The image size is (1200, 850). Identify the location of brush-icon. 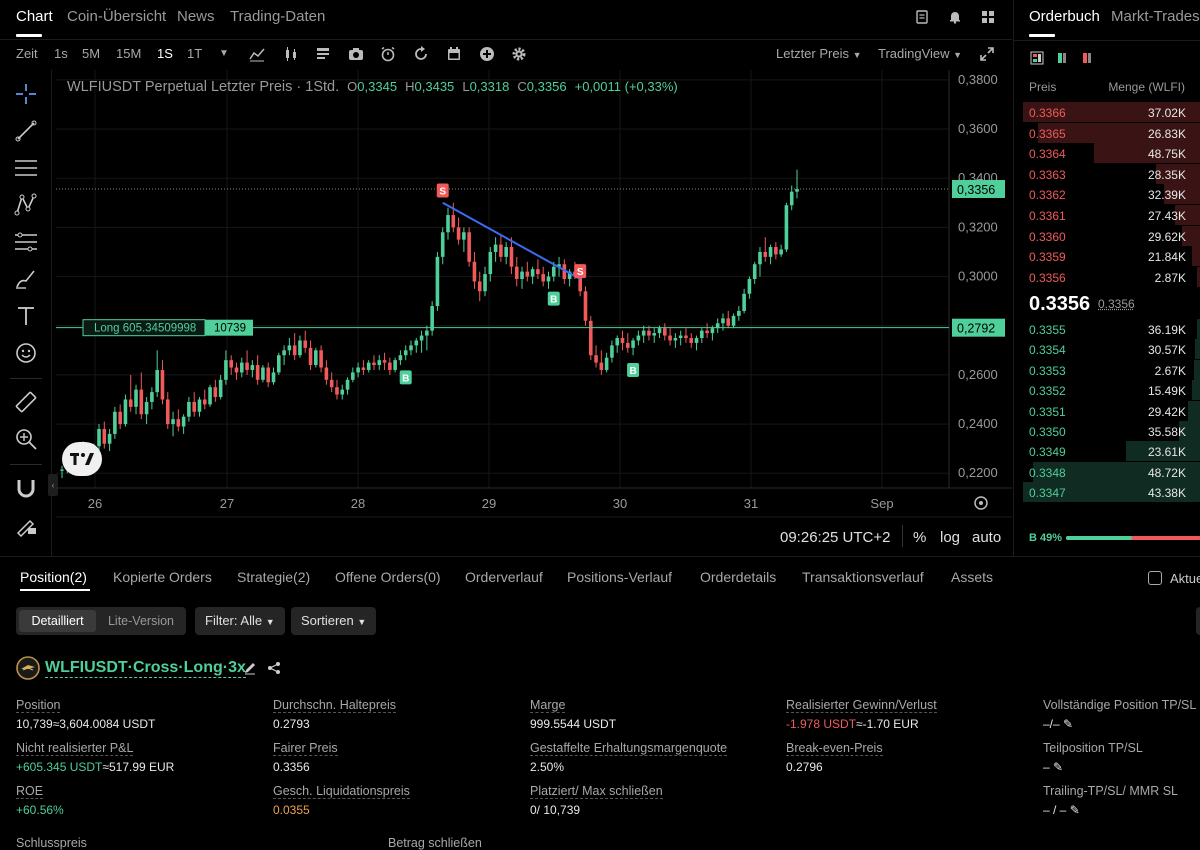
(26, 279).